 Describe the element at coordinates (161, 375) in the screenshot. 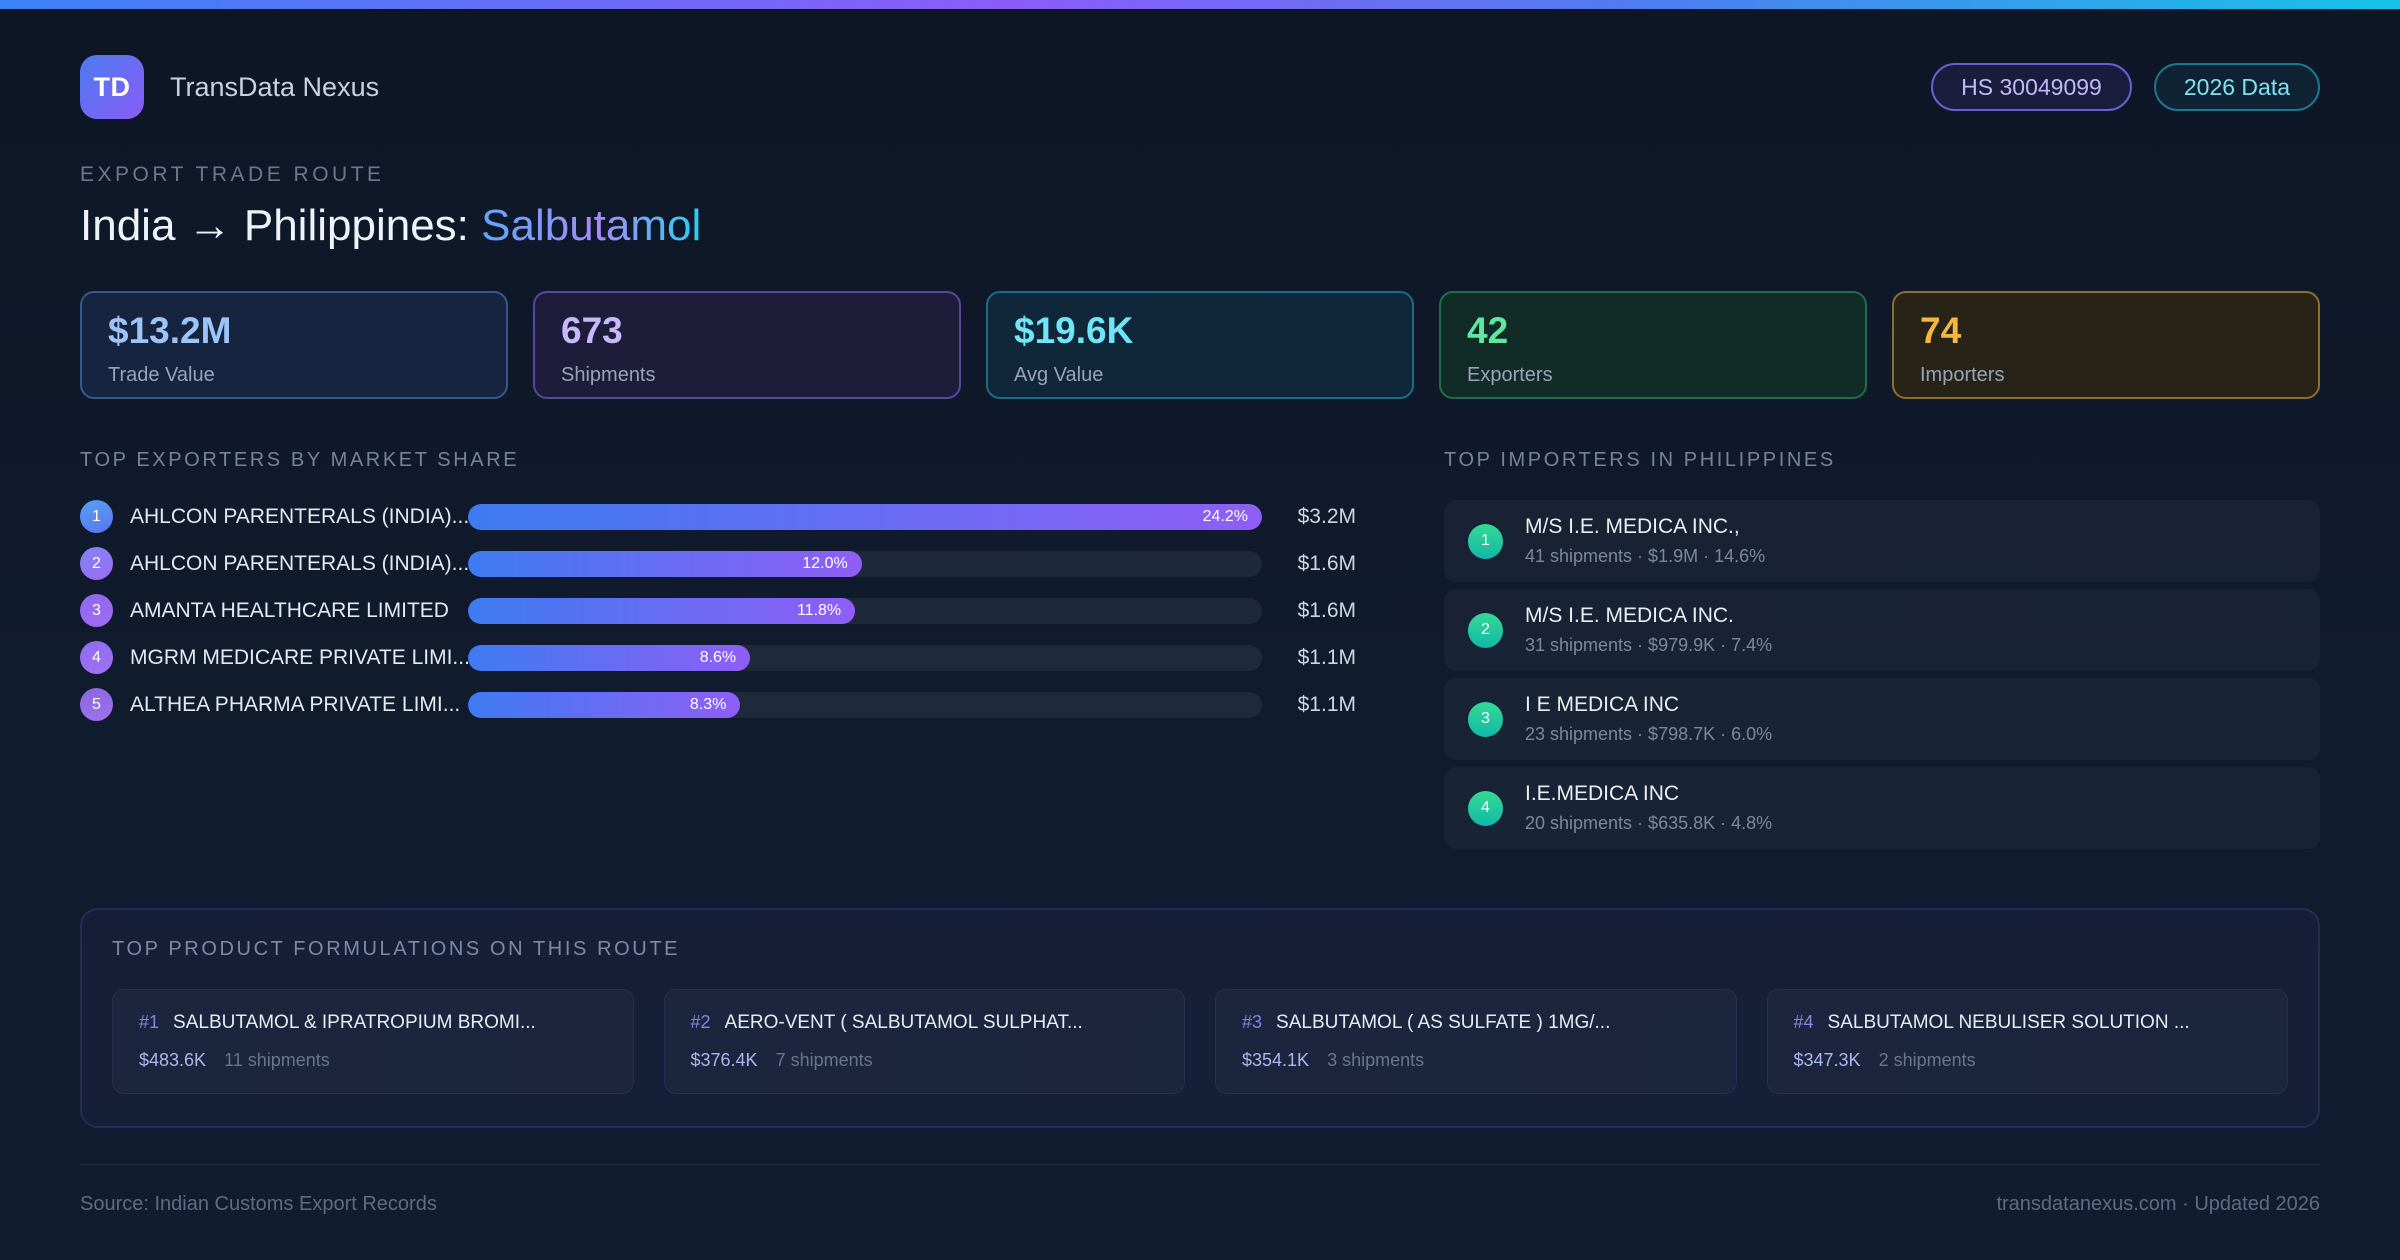

I see `stat-label: Trade Value` at that location.